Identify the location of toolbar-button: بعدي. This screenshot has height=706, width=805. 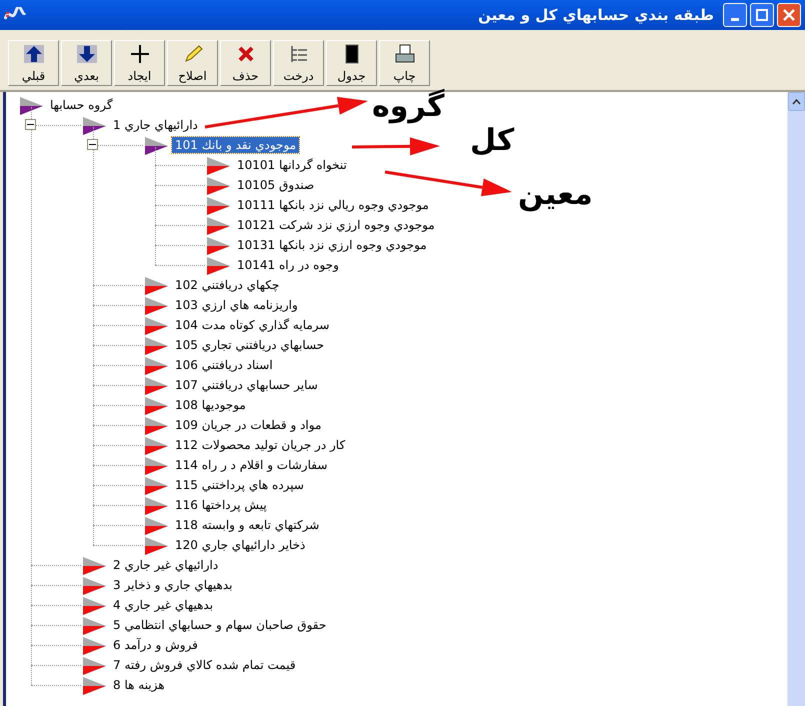
(86, 63).